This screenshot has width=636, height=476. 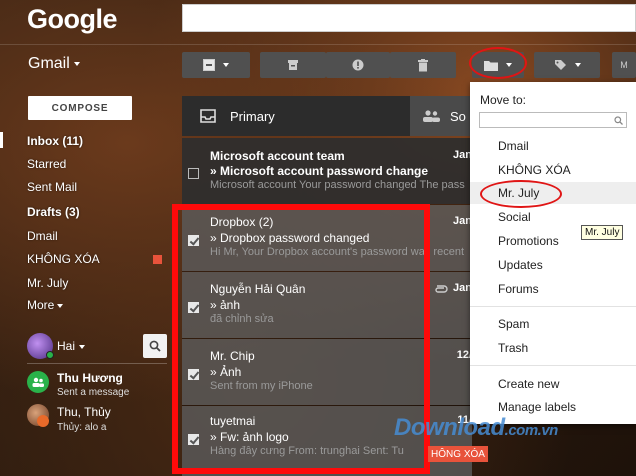 What do you see at coordinates (520, 265) in the screenshot?
I see `menu-item-updates: Updates` at bounding box center [520, 265].